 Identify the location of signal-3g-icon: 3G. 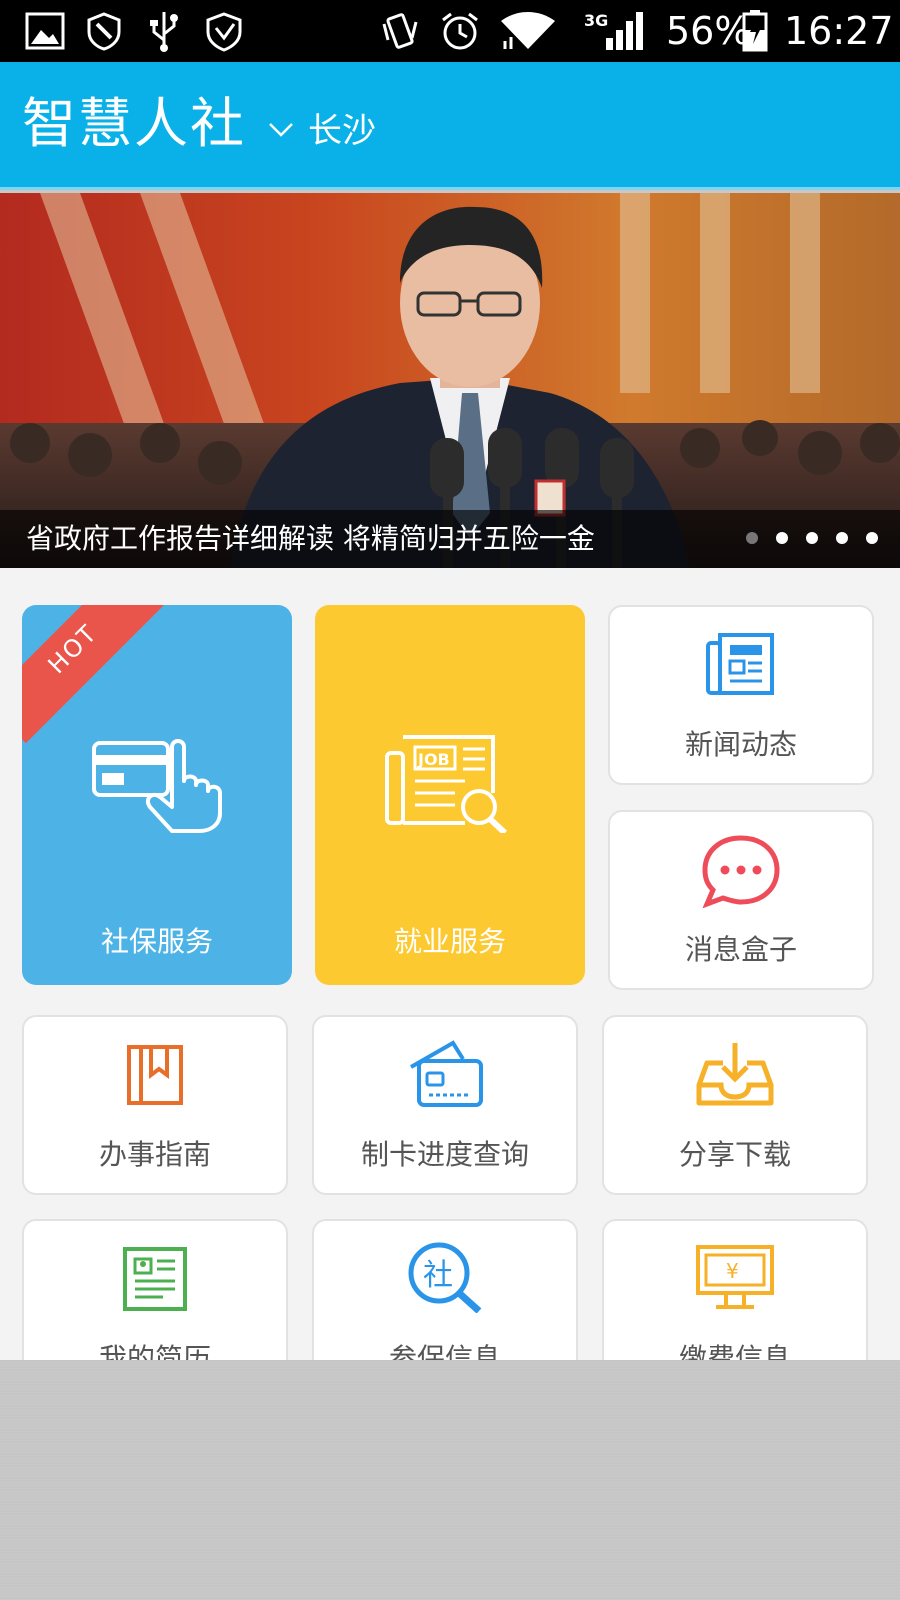
(615, 31).